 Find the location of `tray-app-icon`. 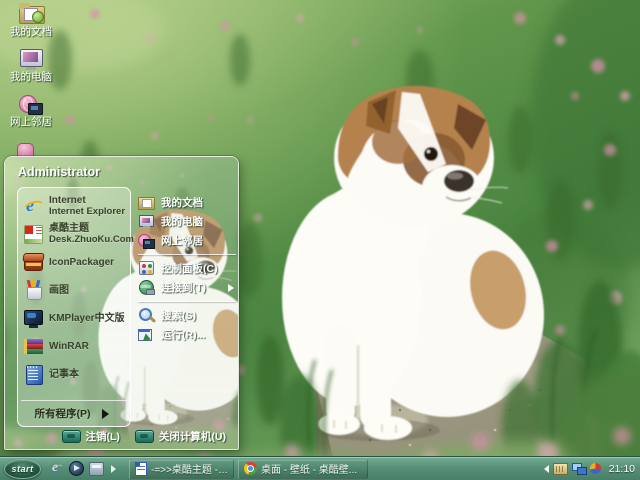

tray-app-icon is located at coordinates (595, 468).